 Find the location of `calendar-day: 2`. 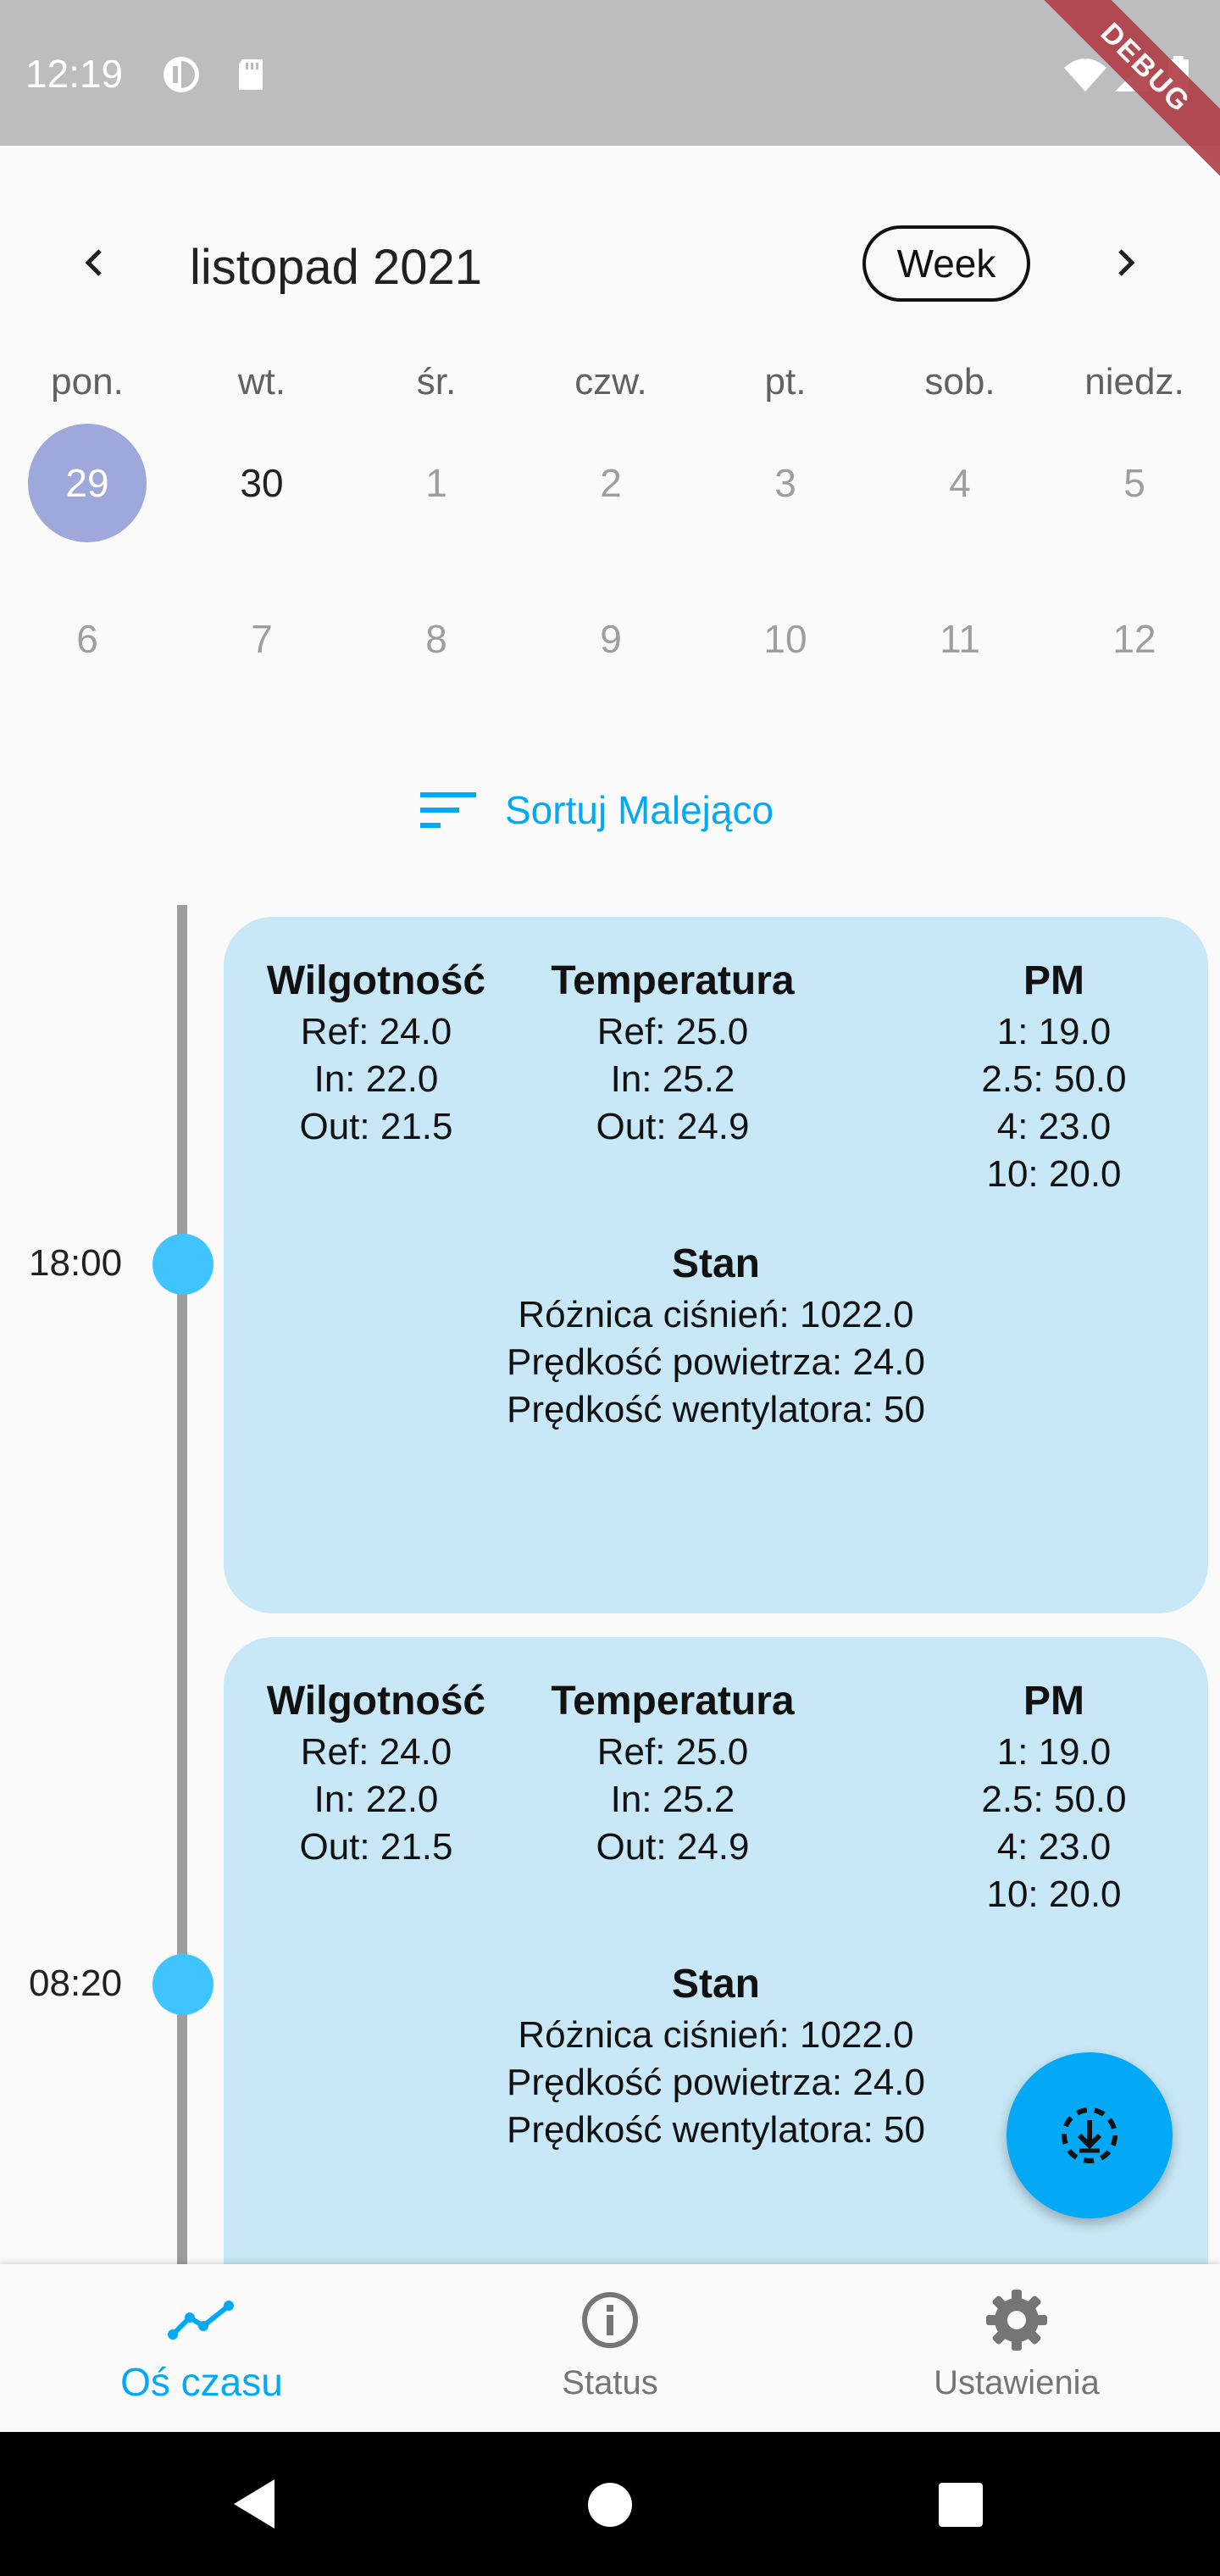

calendar-day: 2 is located at coordinates (611, 483).